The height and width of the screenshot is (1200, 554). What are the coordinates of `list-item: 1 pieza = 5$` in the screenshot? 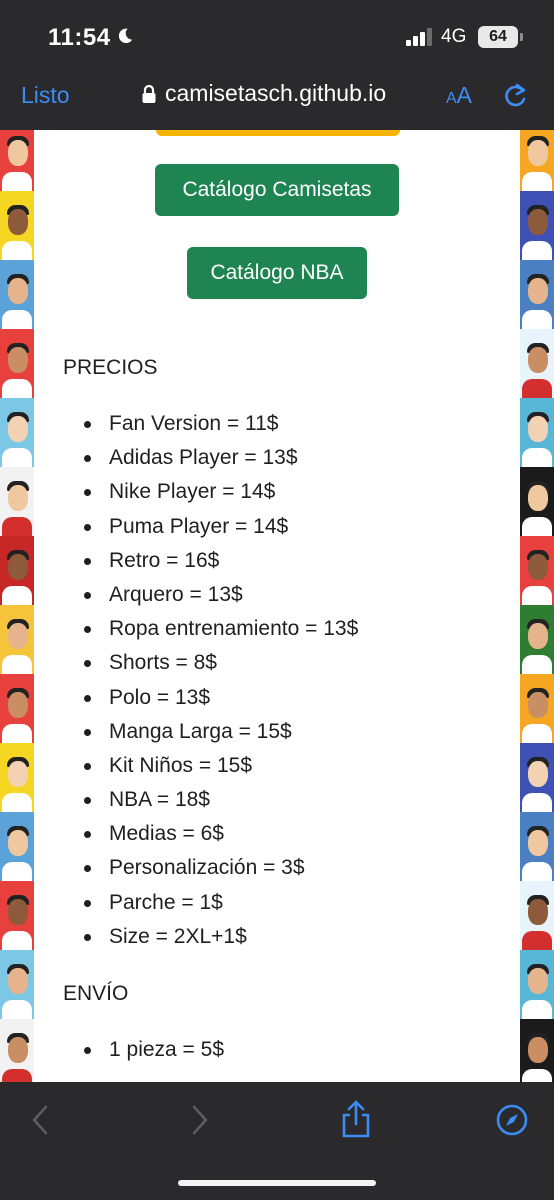 It's located at (154, 1050).